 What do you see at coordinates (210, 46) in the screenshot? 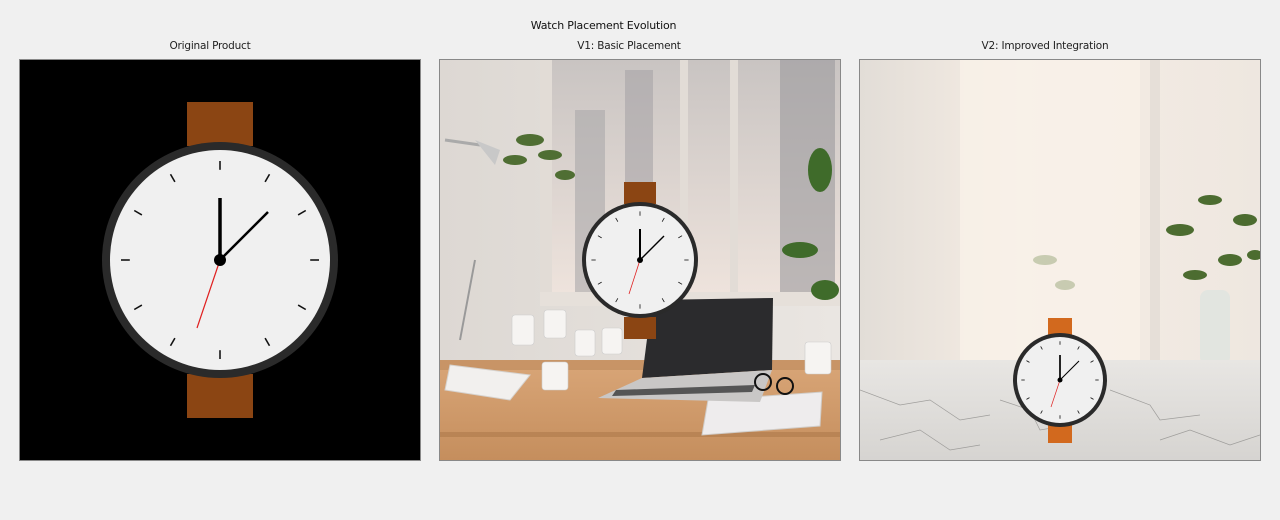
I see `panel-title-original: Original Product` at bounding box center [210, 46].